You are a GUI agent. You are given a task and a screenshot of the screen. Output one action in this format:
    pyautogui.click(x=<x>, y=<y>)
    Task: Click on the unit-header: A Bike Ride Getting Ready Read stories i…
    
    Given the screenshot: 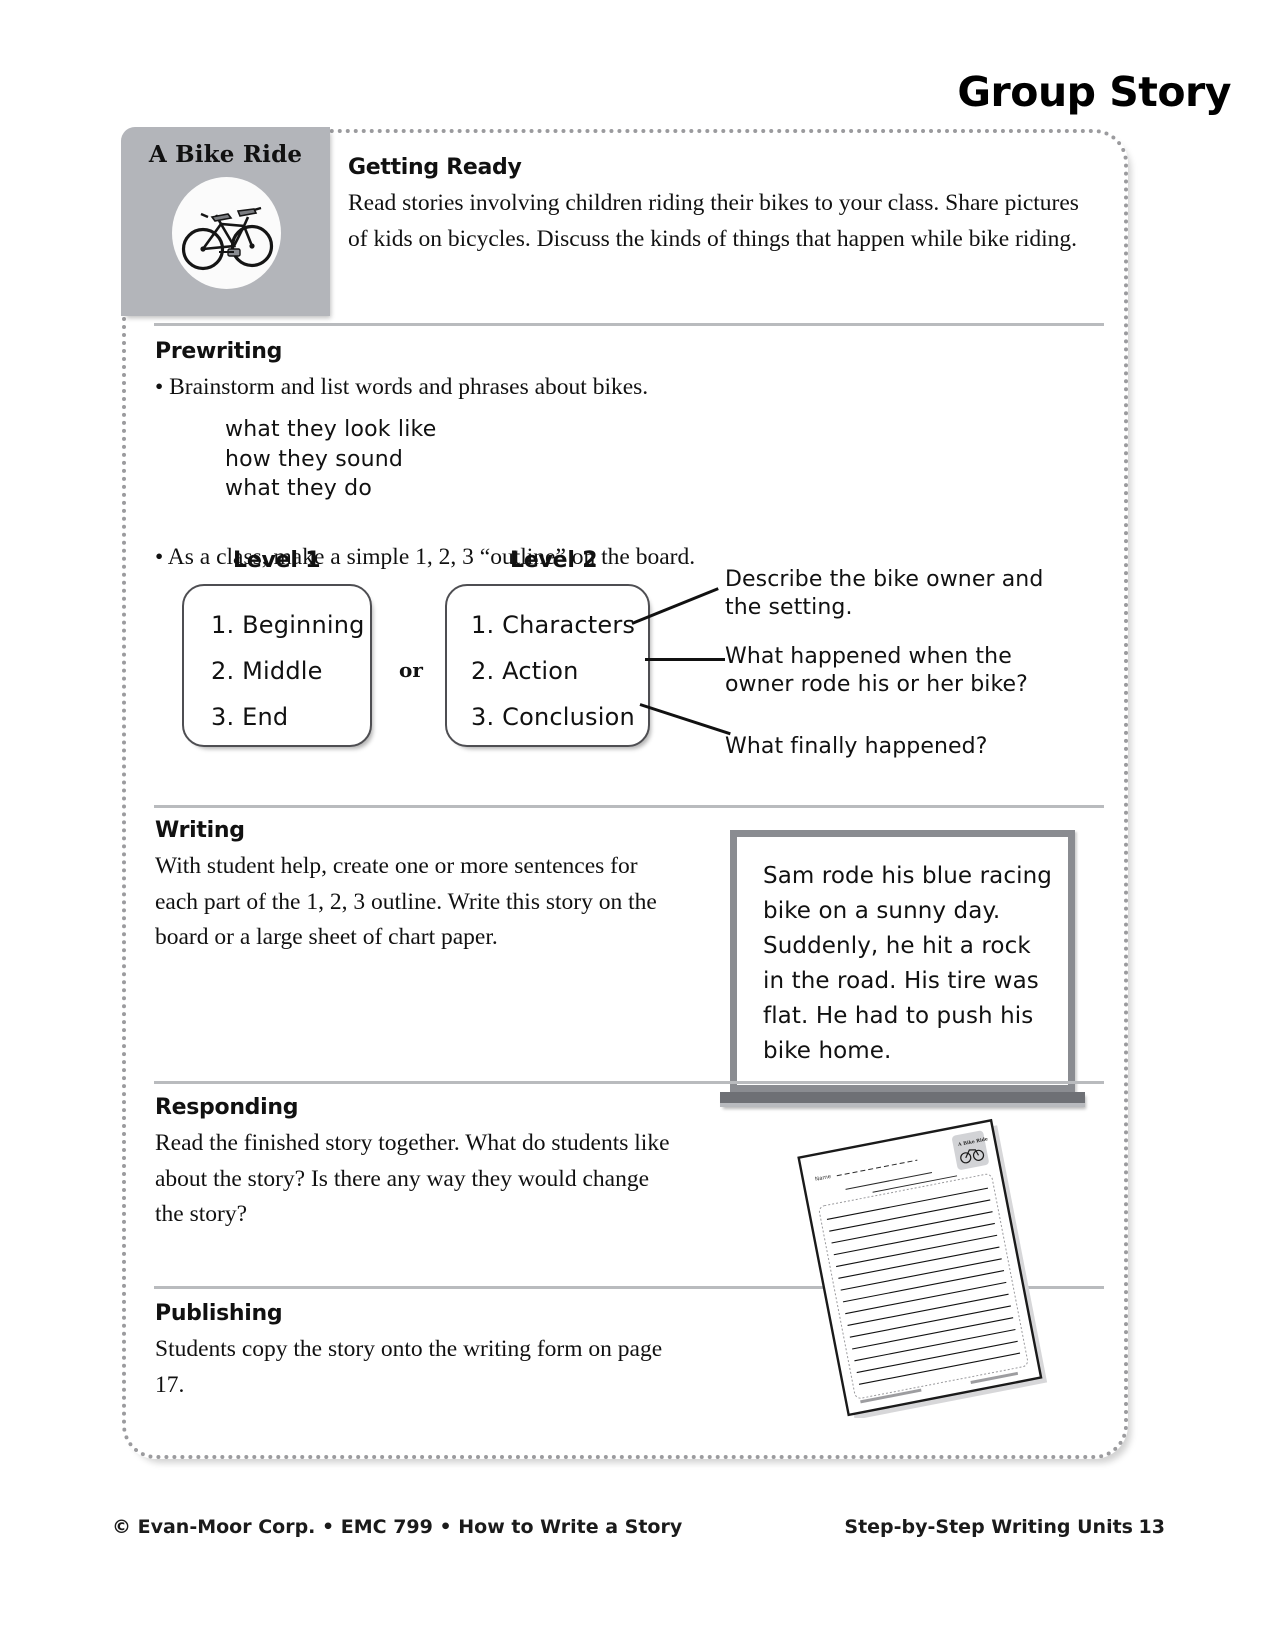 What is the action you would take?
    pyautogui.click(x=626, y=225)
    